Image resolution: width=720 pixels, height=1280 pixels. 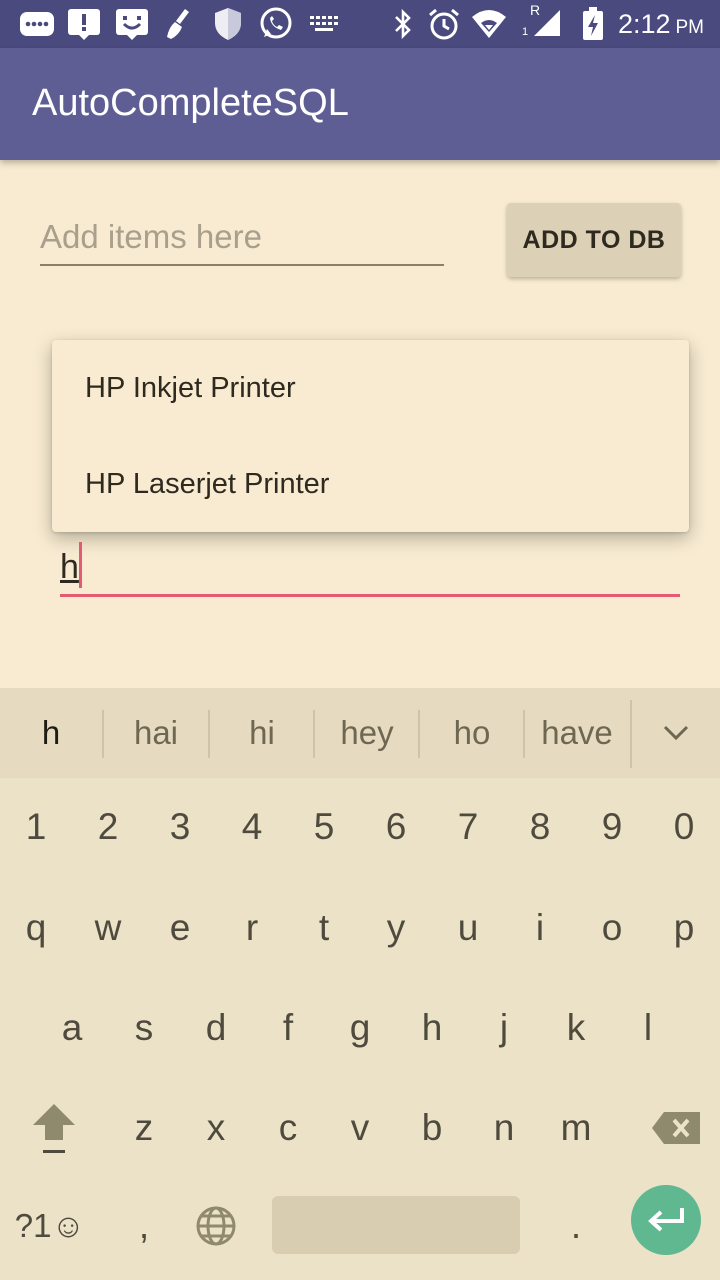 I want to click on key: t, so click(x=324, y=928).